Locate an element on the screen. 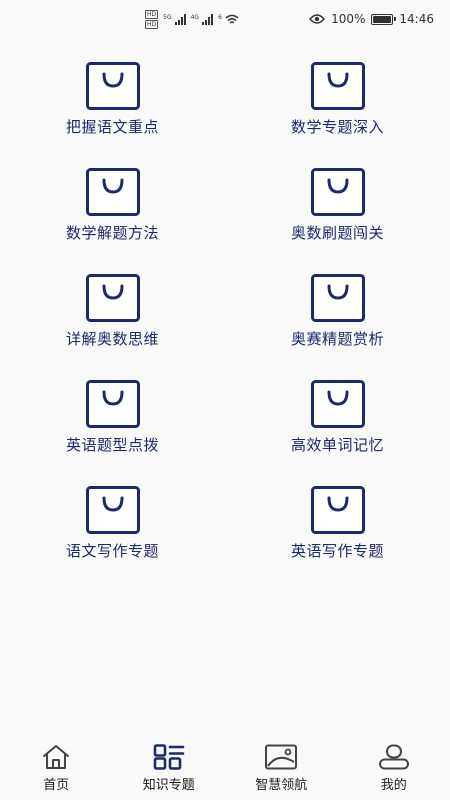 The height and width of the screenshot is (800, 450). topic-item: 英语写作专题 is located at coordinates (337, 539).